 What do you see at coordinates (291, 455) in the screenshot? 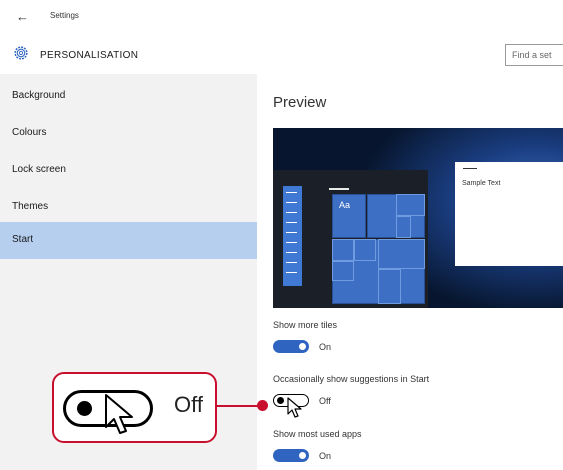
I see `toggle-most-used-apps` at bounding box center [291, 455].